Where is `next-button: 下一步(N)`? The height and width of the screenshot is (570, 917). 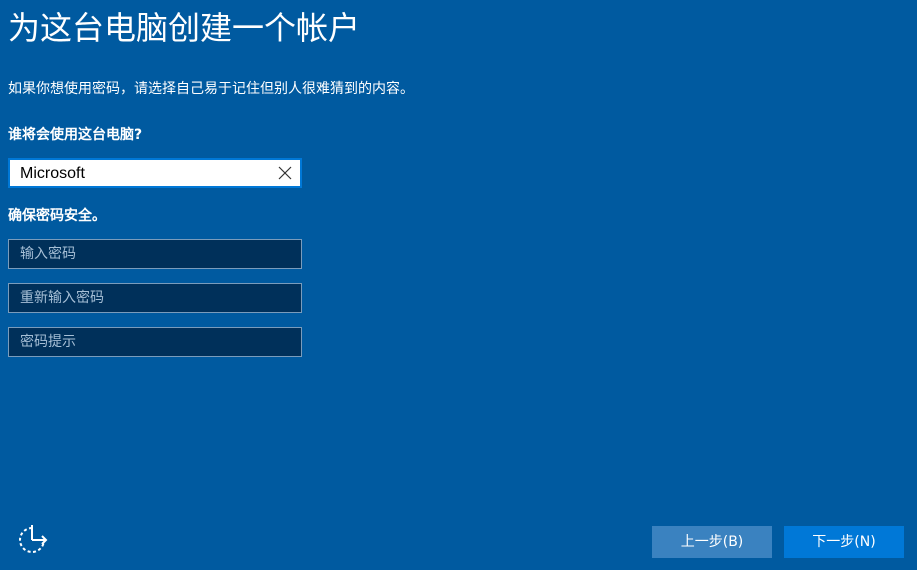 next-button: 下一步(N) is located at coordinates (844, 542).